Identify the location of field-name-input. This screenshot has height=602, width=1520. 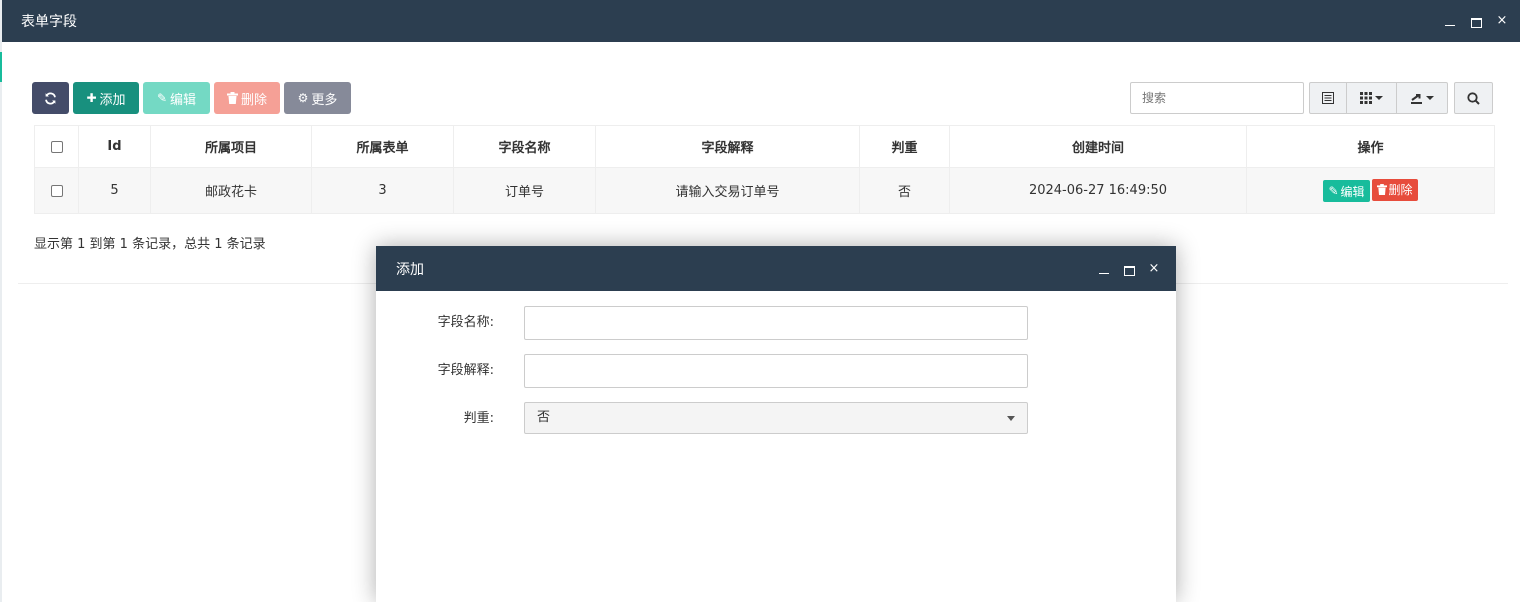
(776, 323).